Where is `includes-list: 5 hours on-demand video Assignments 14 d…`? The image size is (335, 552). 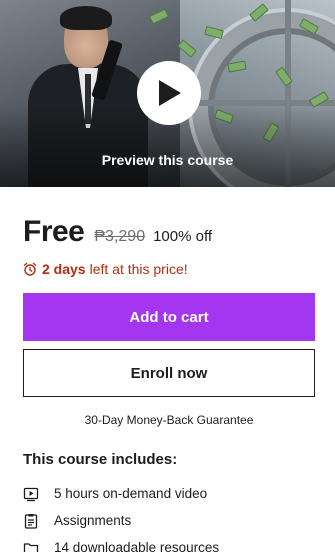 includes-list: 5 hours on-demand video Assignments 14 d… is located at coordinates (169, 516).